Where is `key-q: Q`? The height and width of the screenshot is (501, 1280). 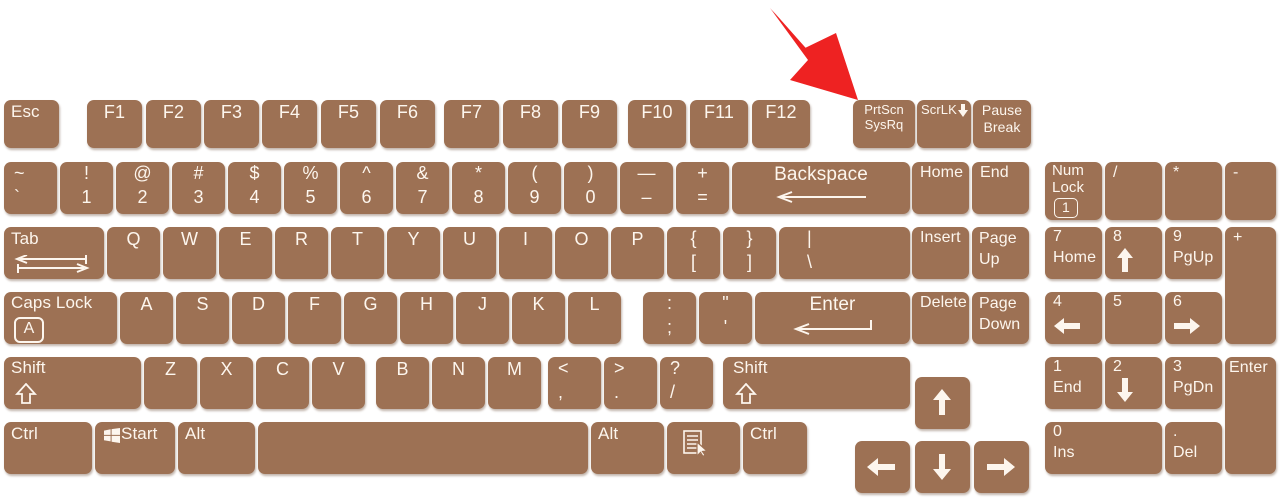
key-q: Q is located at coordinates (133, 253).